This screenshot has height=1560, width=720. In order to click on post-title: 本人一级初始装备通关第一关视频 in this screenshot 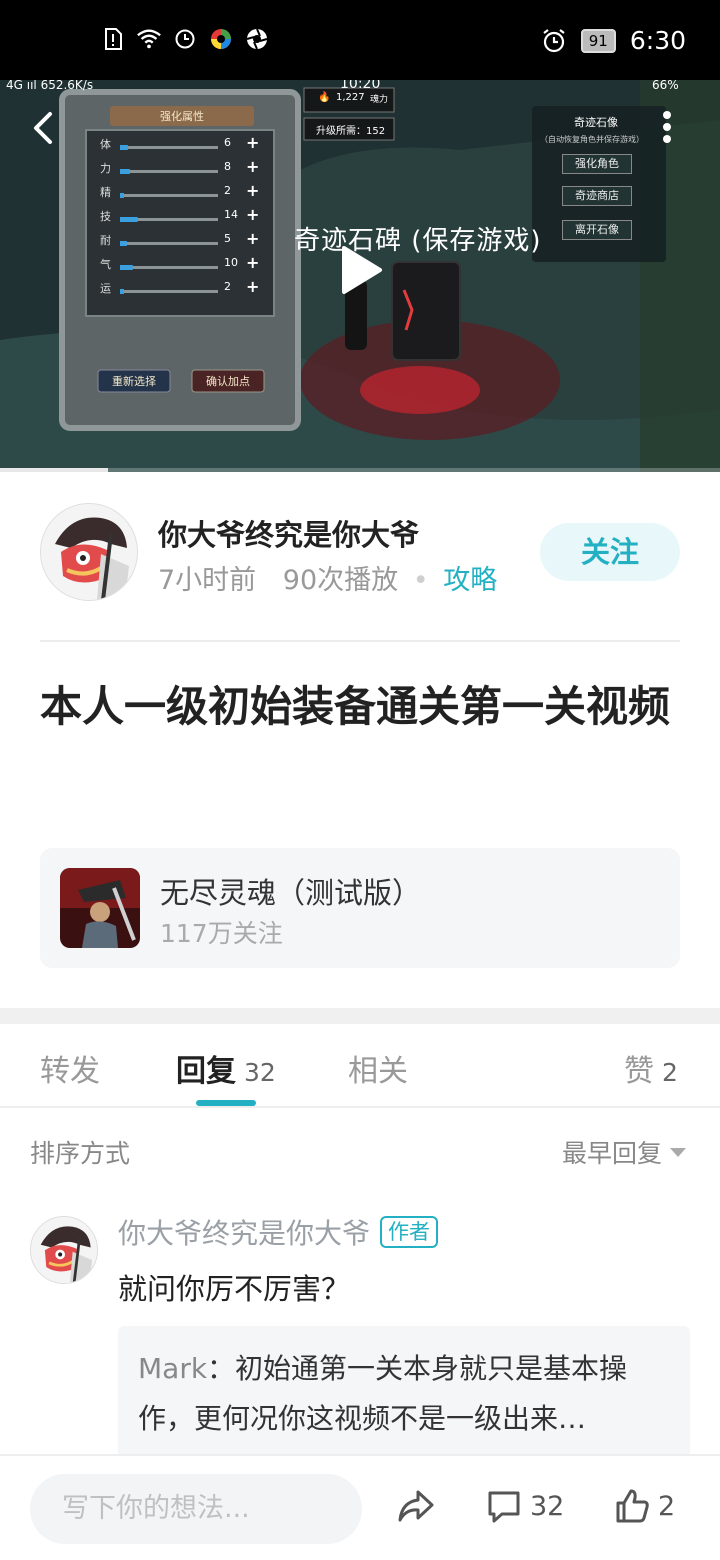, I will do `click(355, 706)`.